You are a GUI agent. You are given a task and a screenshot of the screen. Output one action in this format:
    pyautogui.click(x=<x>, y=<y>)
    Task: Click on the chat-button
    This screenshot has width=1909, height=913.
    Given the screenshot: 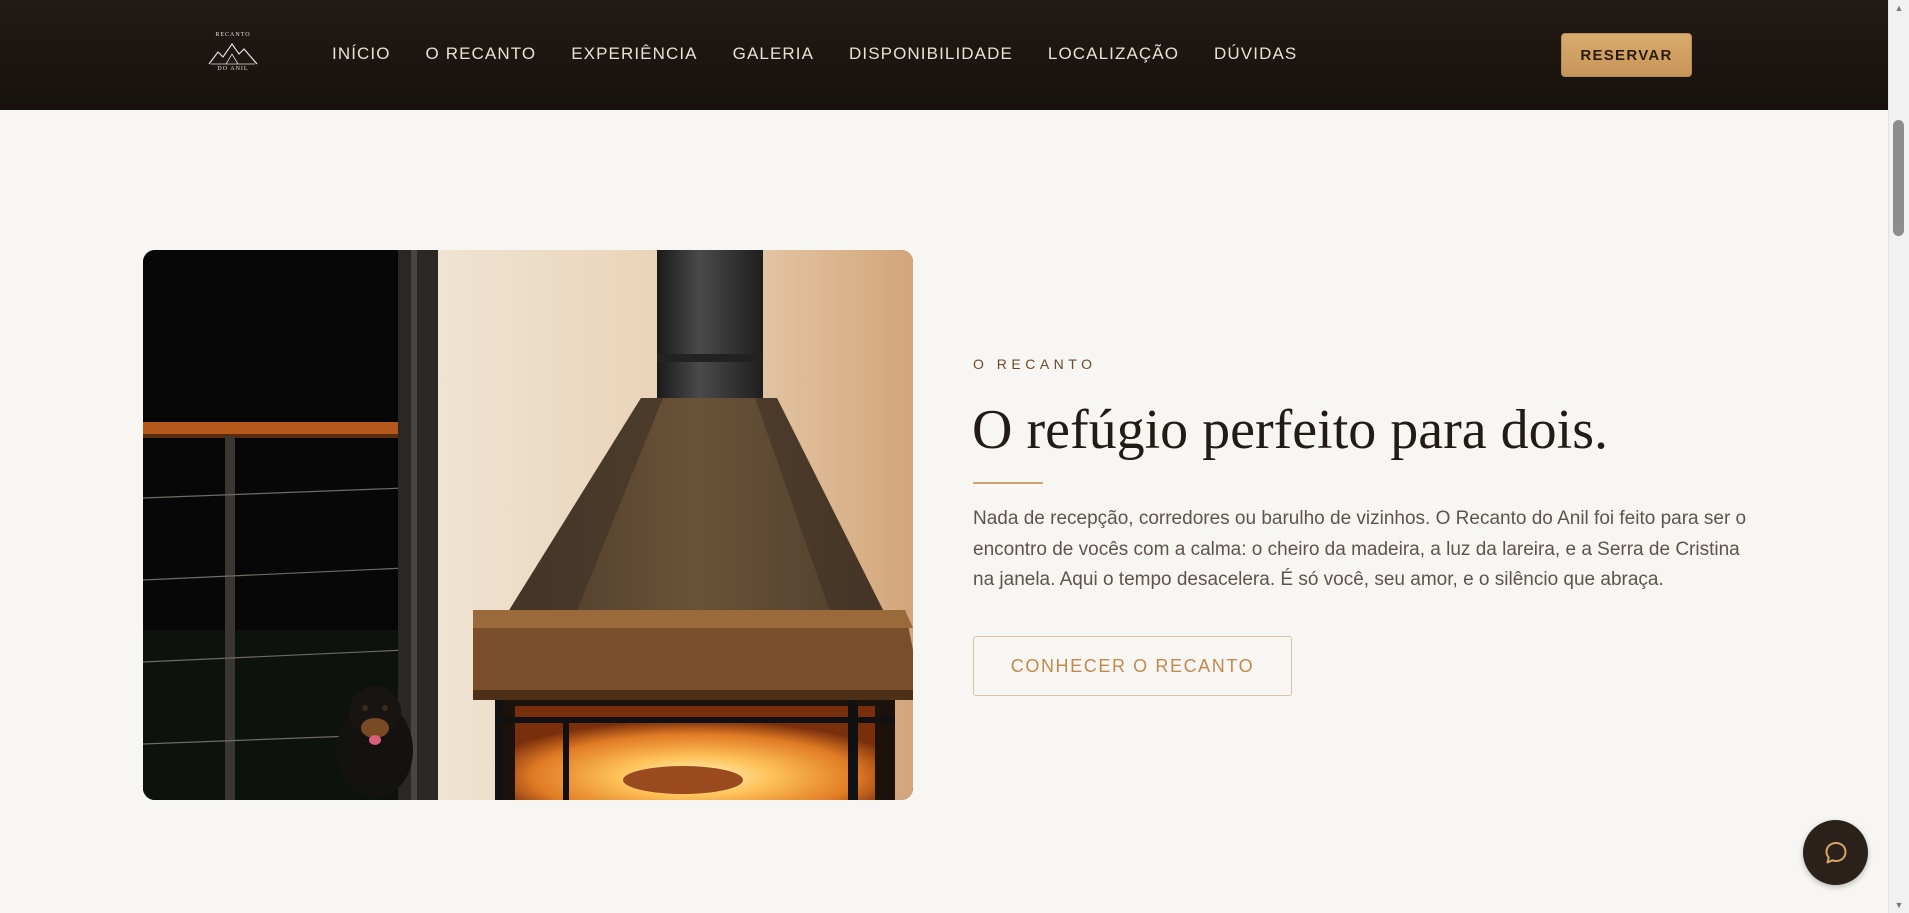 What is the action you would take?
    pyautogui.click(x=1835, y=852)
    